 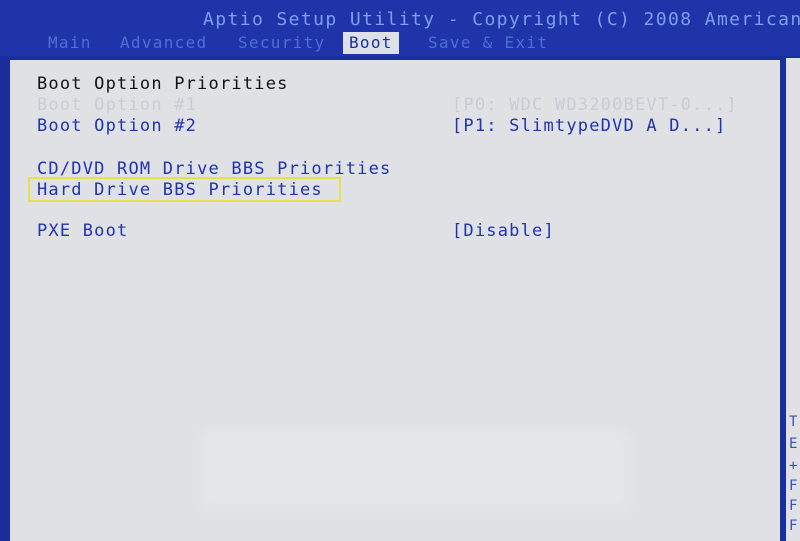 What do you see at coordinates (180, 190) in the screenshot?
I see `hard-drive-bbs-priorities: Hard Drive BBS Priorities` at bounding box center [180, 190].